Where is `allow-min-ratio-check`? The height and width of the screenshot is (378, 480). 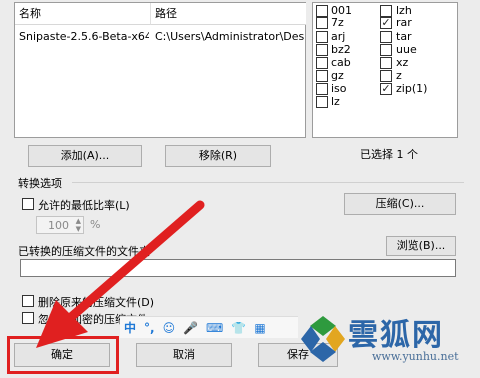
allow-min-ratio-check is located at coordinates (28, 204).